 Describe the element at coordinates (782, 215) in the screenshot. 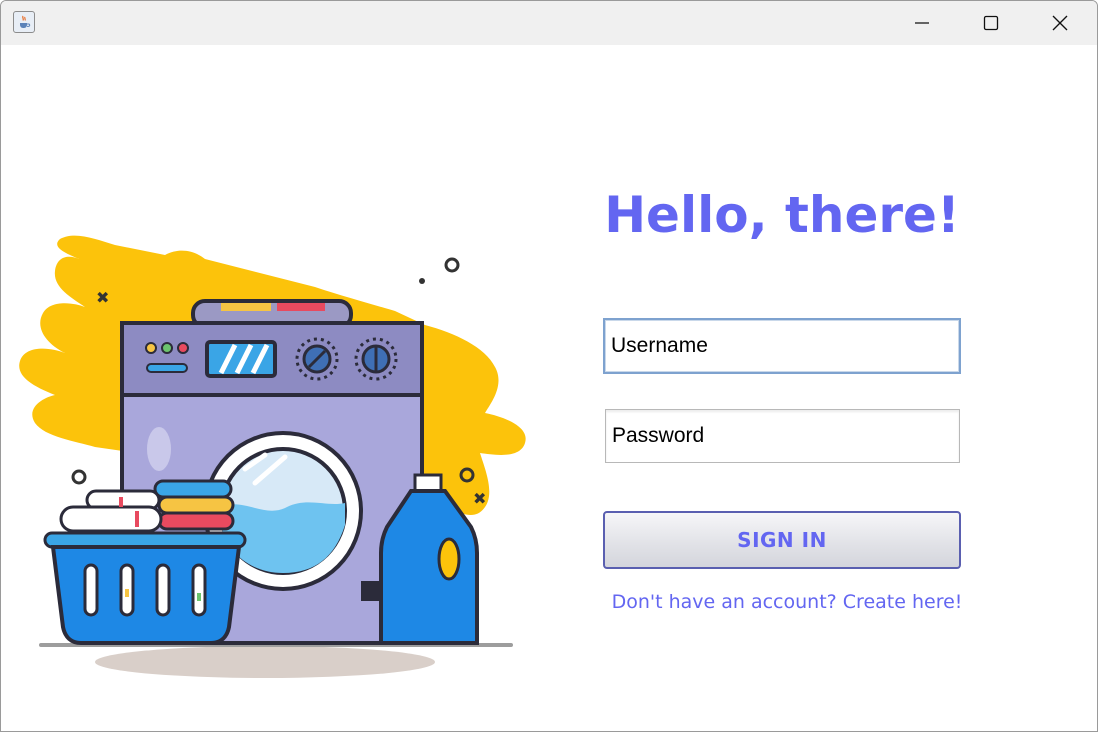

I see `page-title: Hello, there!` at that location.